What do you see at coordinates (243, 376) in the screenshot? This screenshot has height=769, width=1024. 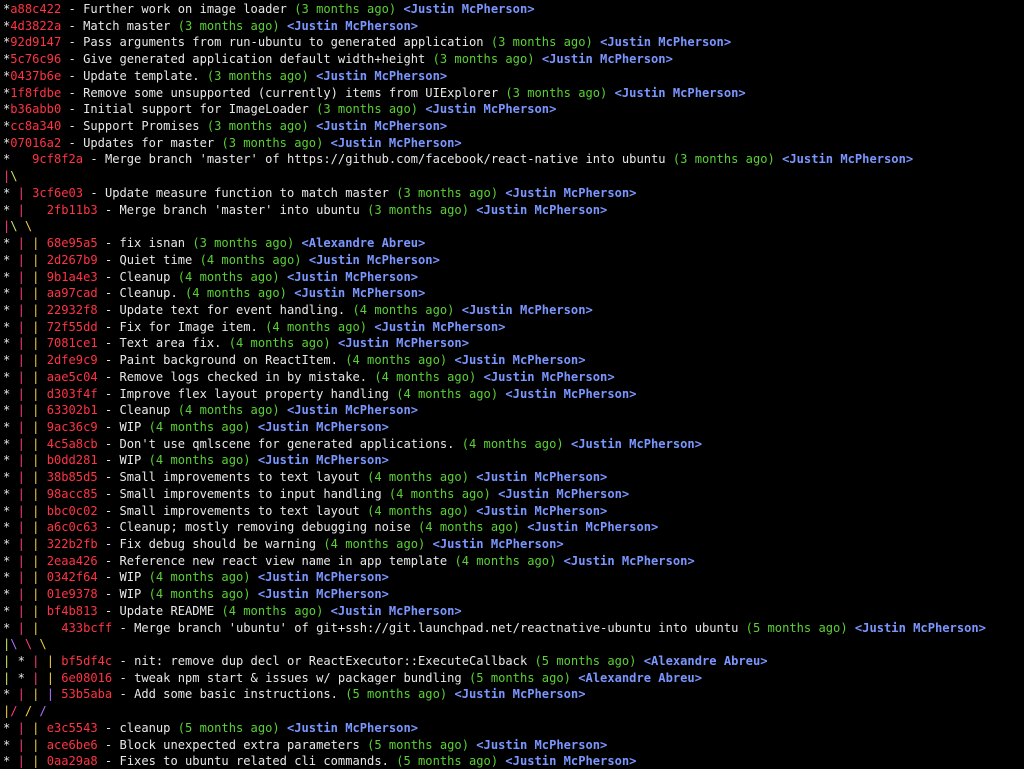 I see `commit-subject: Remove logs checked in by mistake.` at bounding box center [243, 376].